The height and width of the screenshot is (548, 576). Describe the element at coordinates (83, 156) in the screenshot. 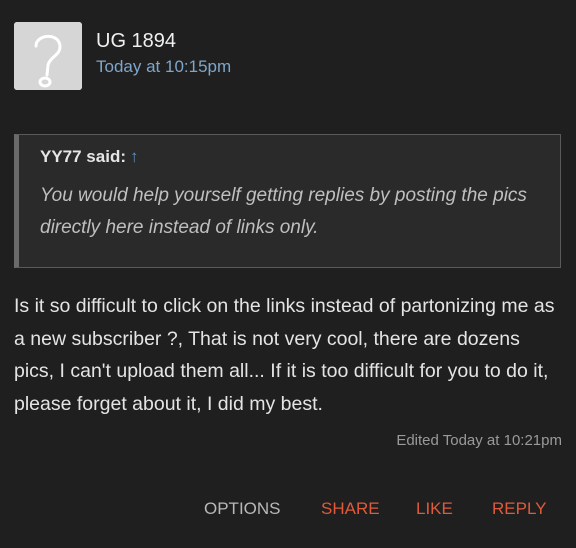

I see `quote-author: YY77 said:` at that location.